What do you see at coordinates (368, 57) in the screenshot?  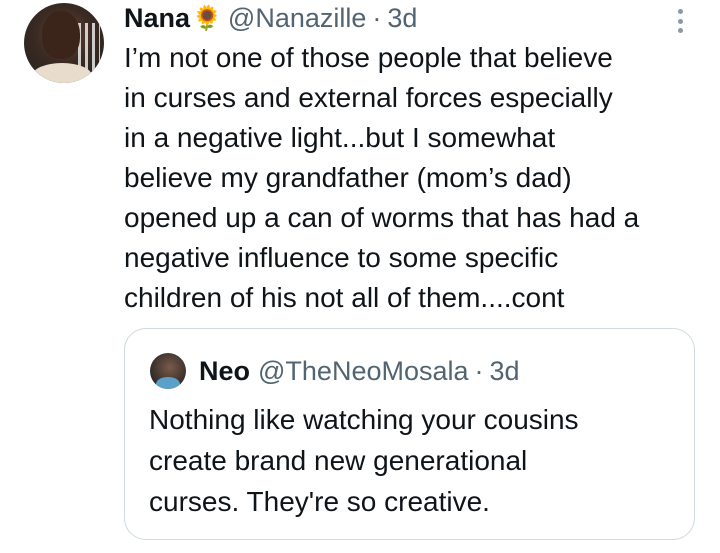 I see `tweet-text-line: I’m not one of those people that believe` at bounding box center [368, 57].